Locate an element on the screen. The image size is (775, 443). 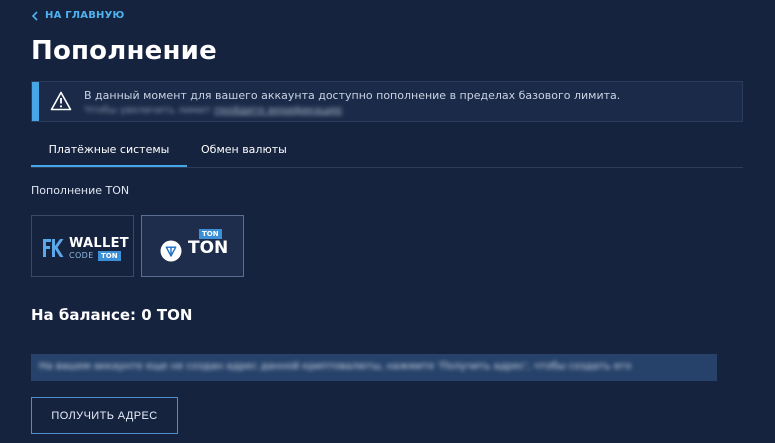
payment-tabs: Платёжные системы Обмен валюты is located at coordinates (387, 154).